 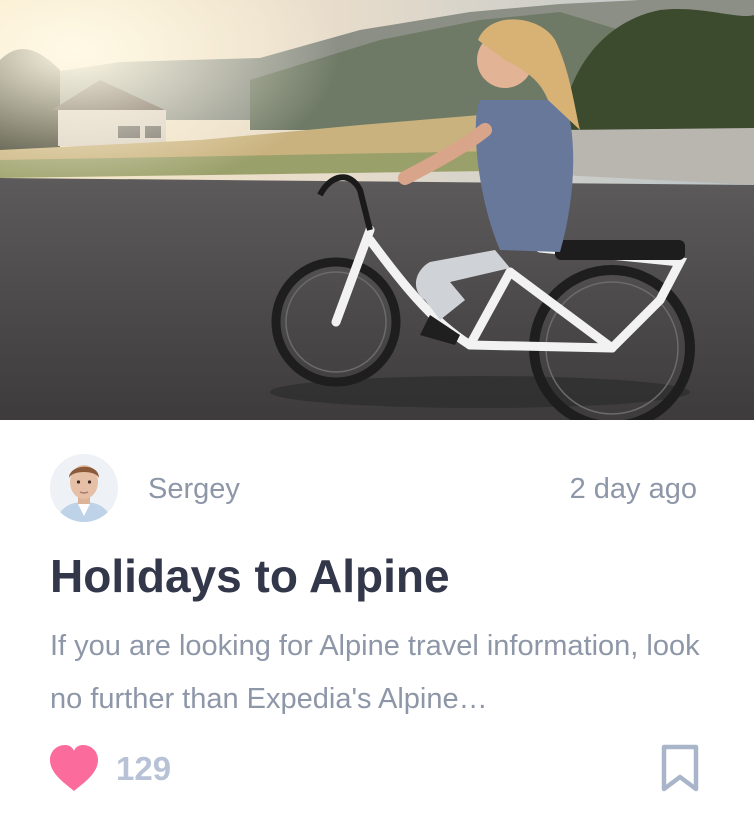 What do you see at coordinates (250, 576) in the screenshot?
I see `post-title: Holidays to Alpine` at bounding box center [250, 576].